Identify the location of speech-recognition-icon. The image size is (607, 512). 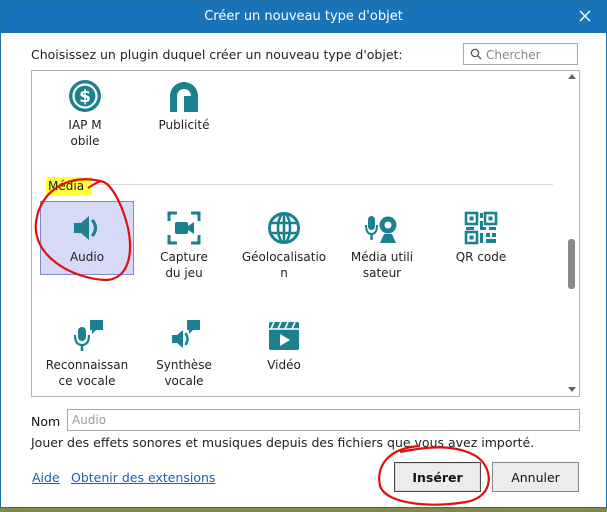
(88, 335).